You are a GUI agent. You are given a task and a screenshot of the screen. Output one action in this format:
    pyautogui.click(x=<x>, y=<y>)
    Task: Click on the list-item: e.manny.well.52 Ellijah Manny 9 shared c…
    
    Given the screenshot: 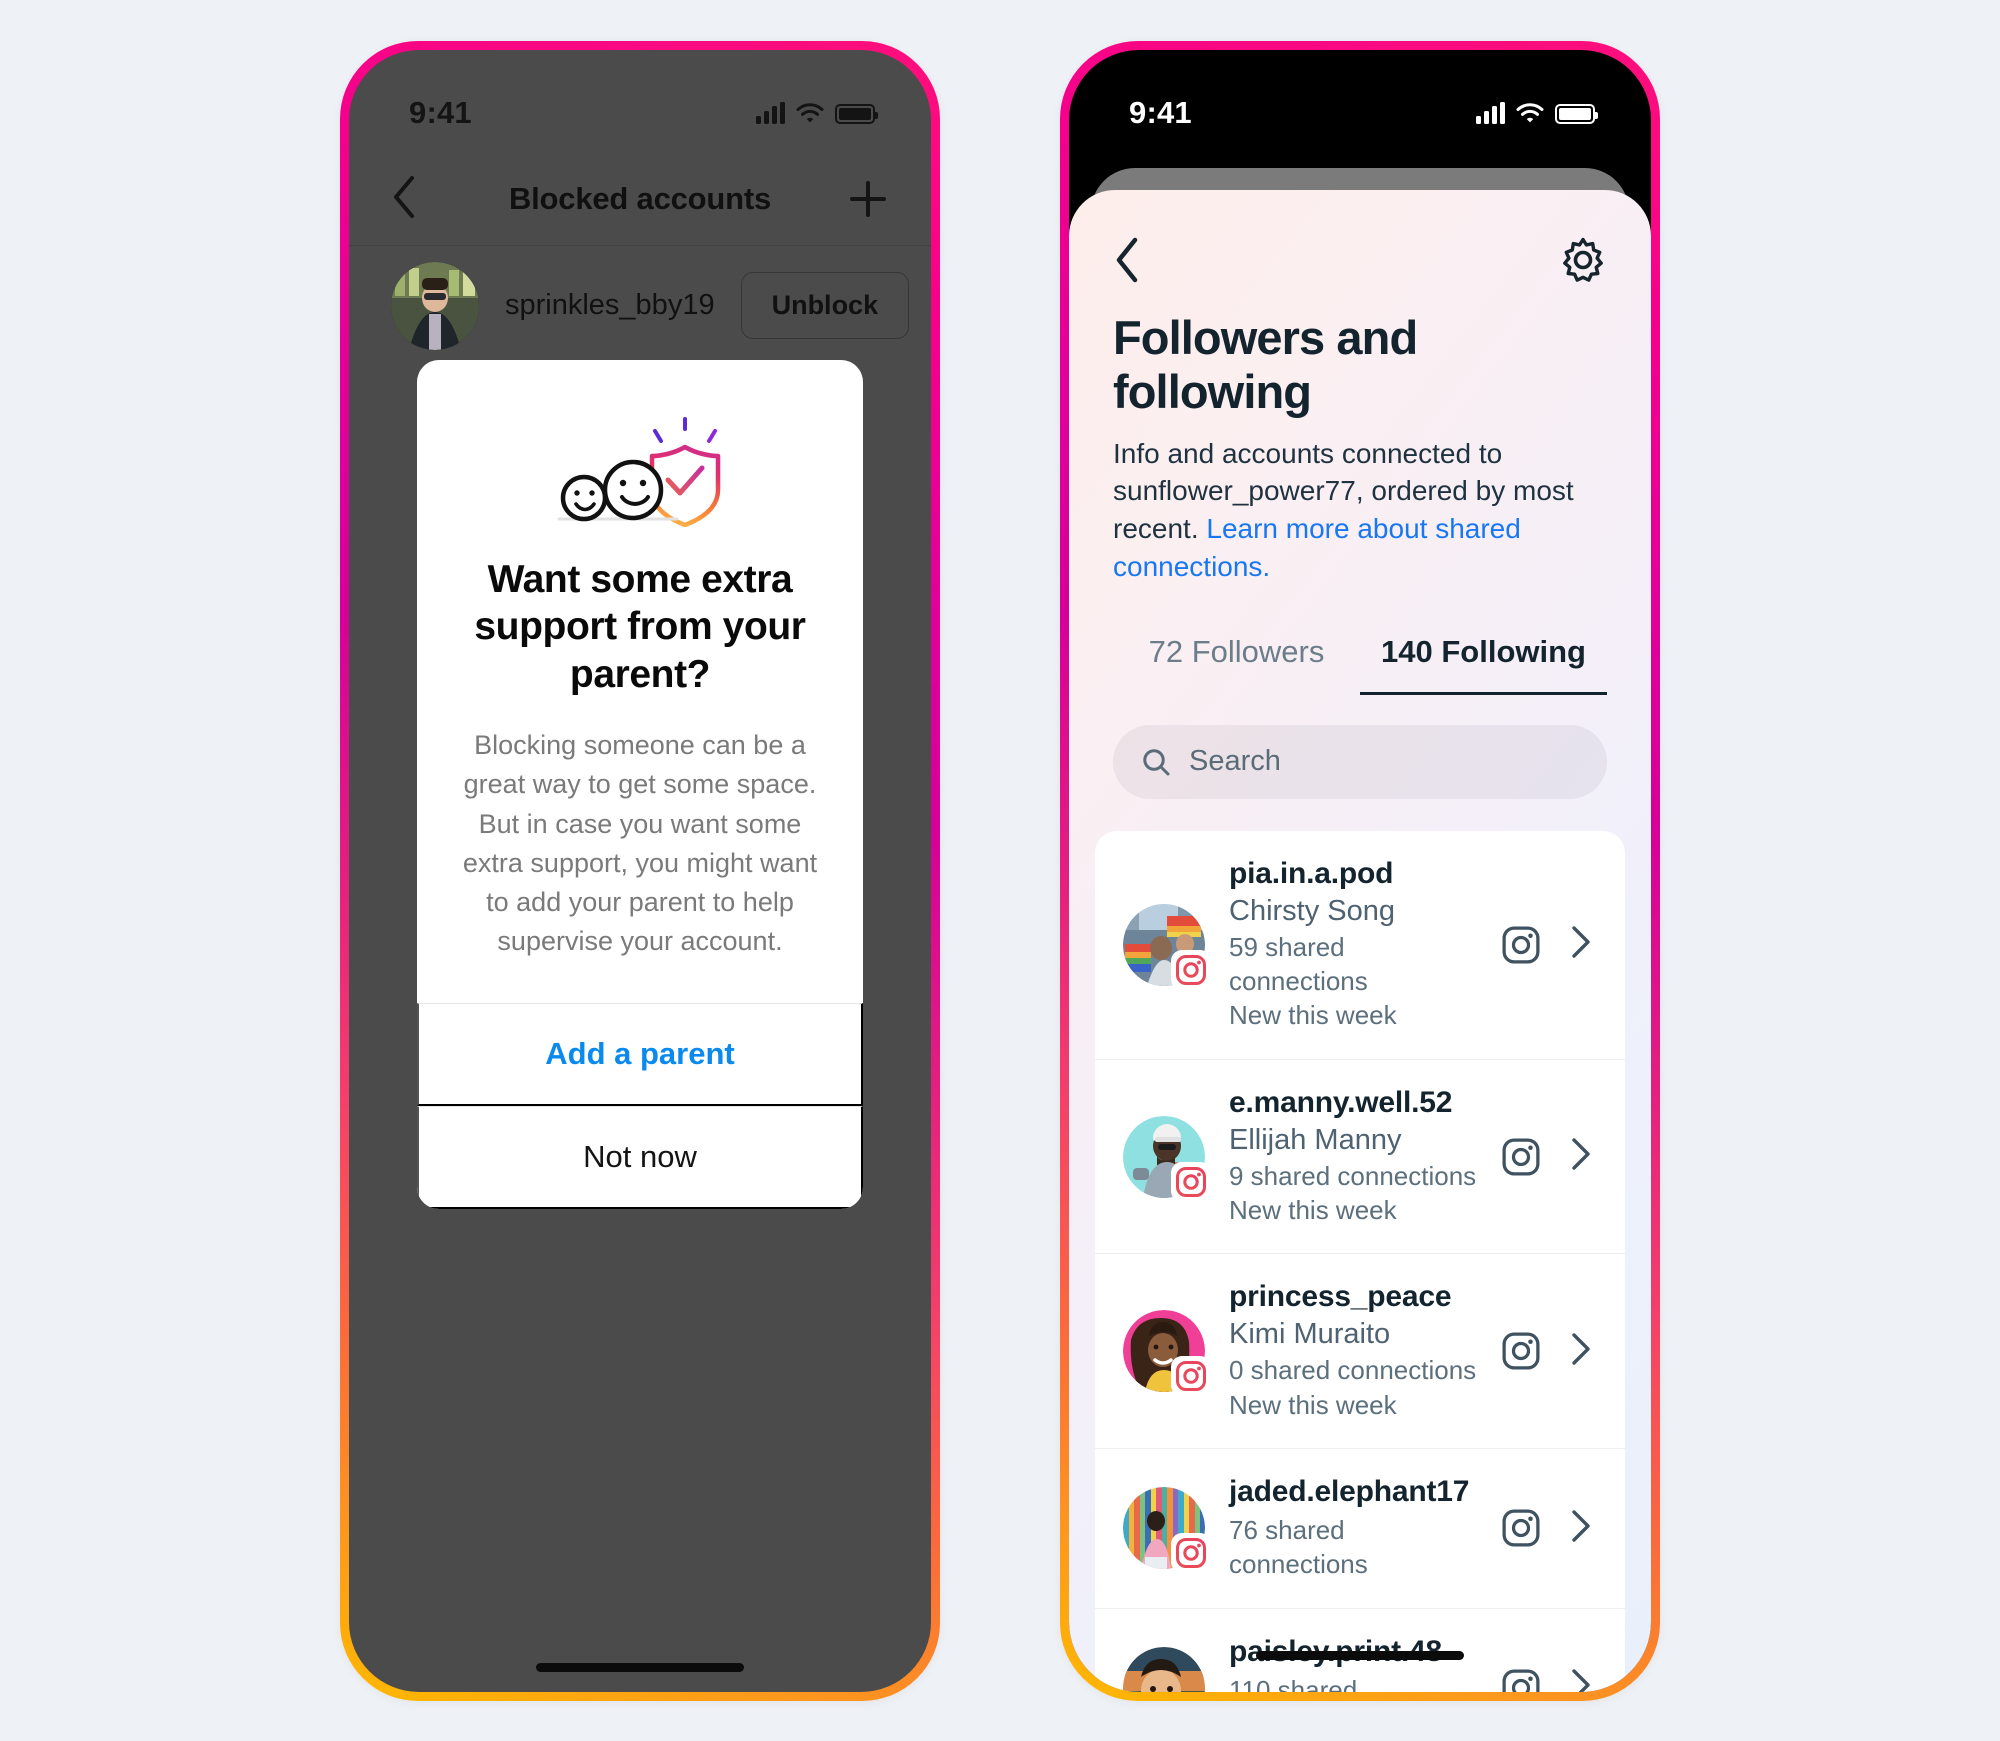 What is the action you would take?
    pyautogui.click(x=1360, y=1157)
    